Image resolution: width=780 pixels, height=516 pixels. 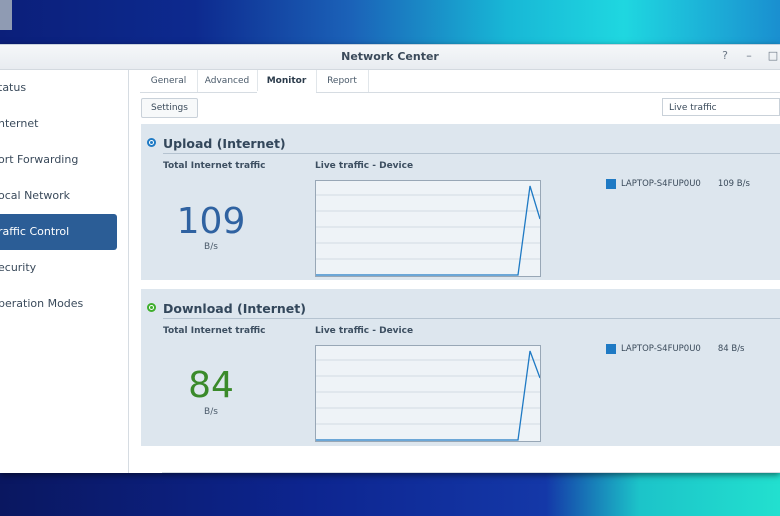 I want to click on sidebar-item-port-forwarding: ort Forwarding, so click(x=58, y=160).